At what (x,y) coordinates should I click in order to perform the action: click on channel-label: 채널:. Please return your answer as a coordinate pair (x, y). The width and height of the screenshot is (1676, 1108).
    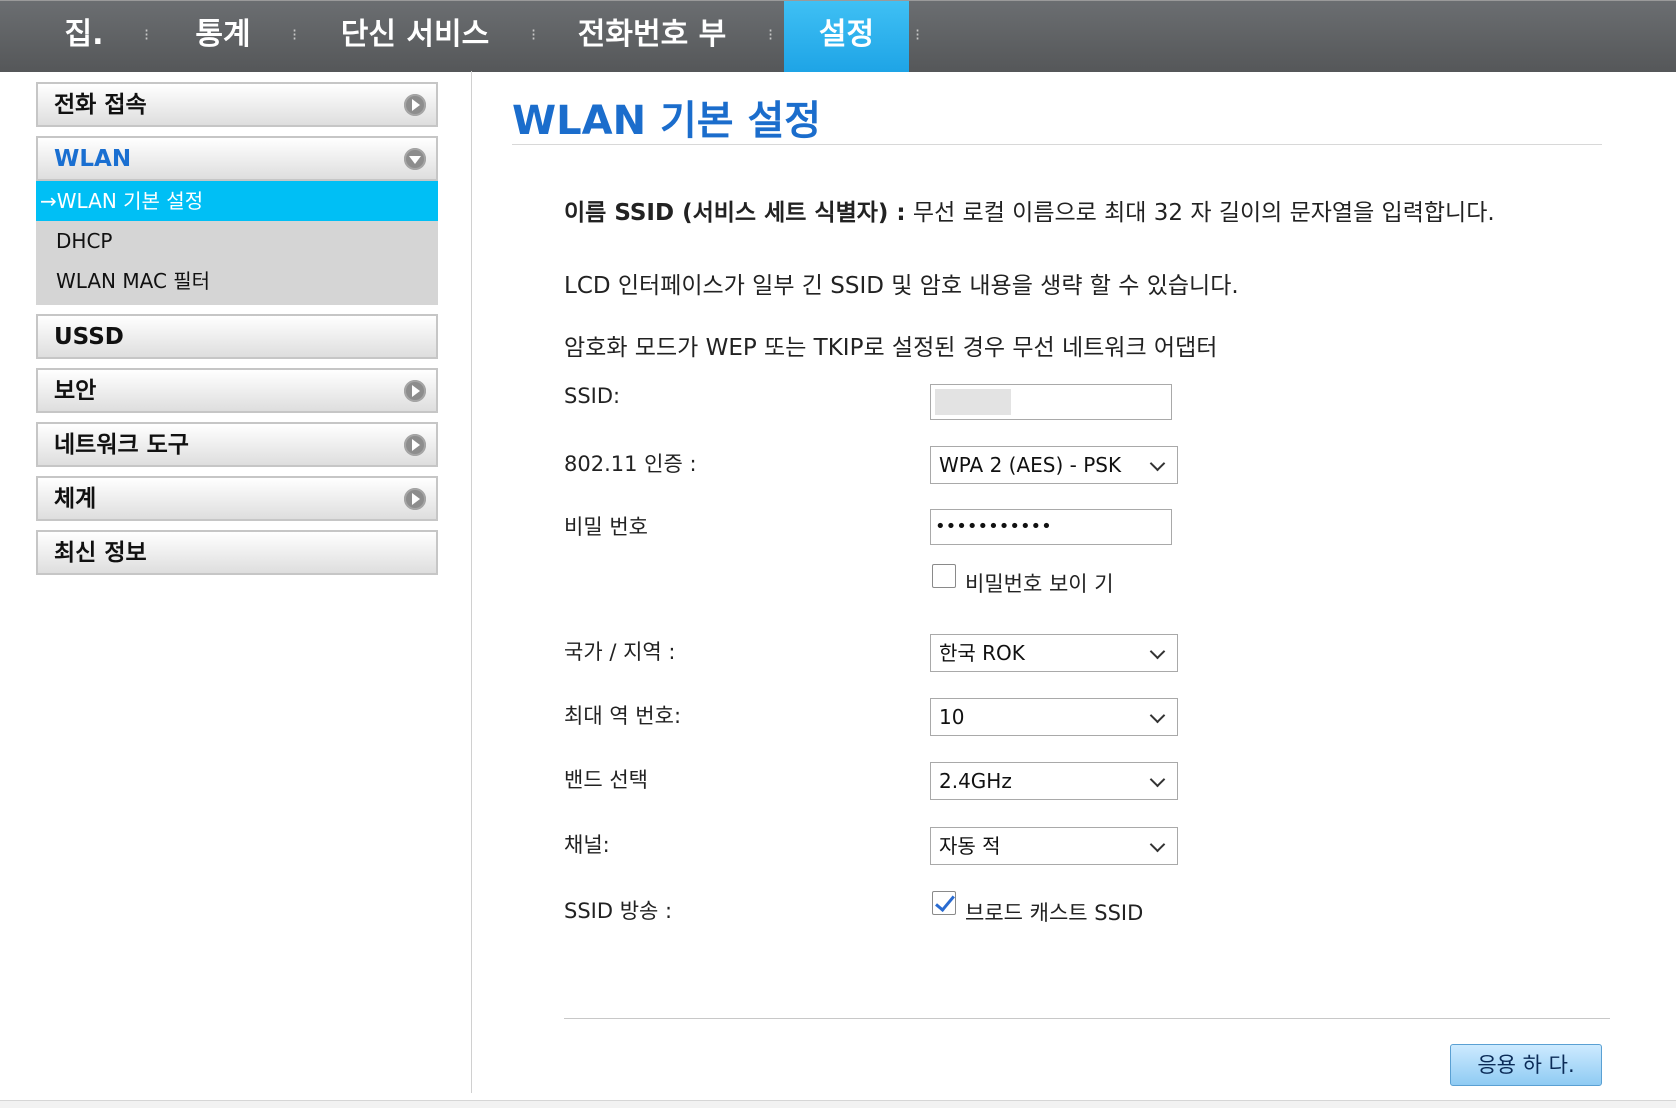
    Looking at the image, I should click on (587, 845).